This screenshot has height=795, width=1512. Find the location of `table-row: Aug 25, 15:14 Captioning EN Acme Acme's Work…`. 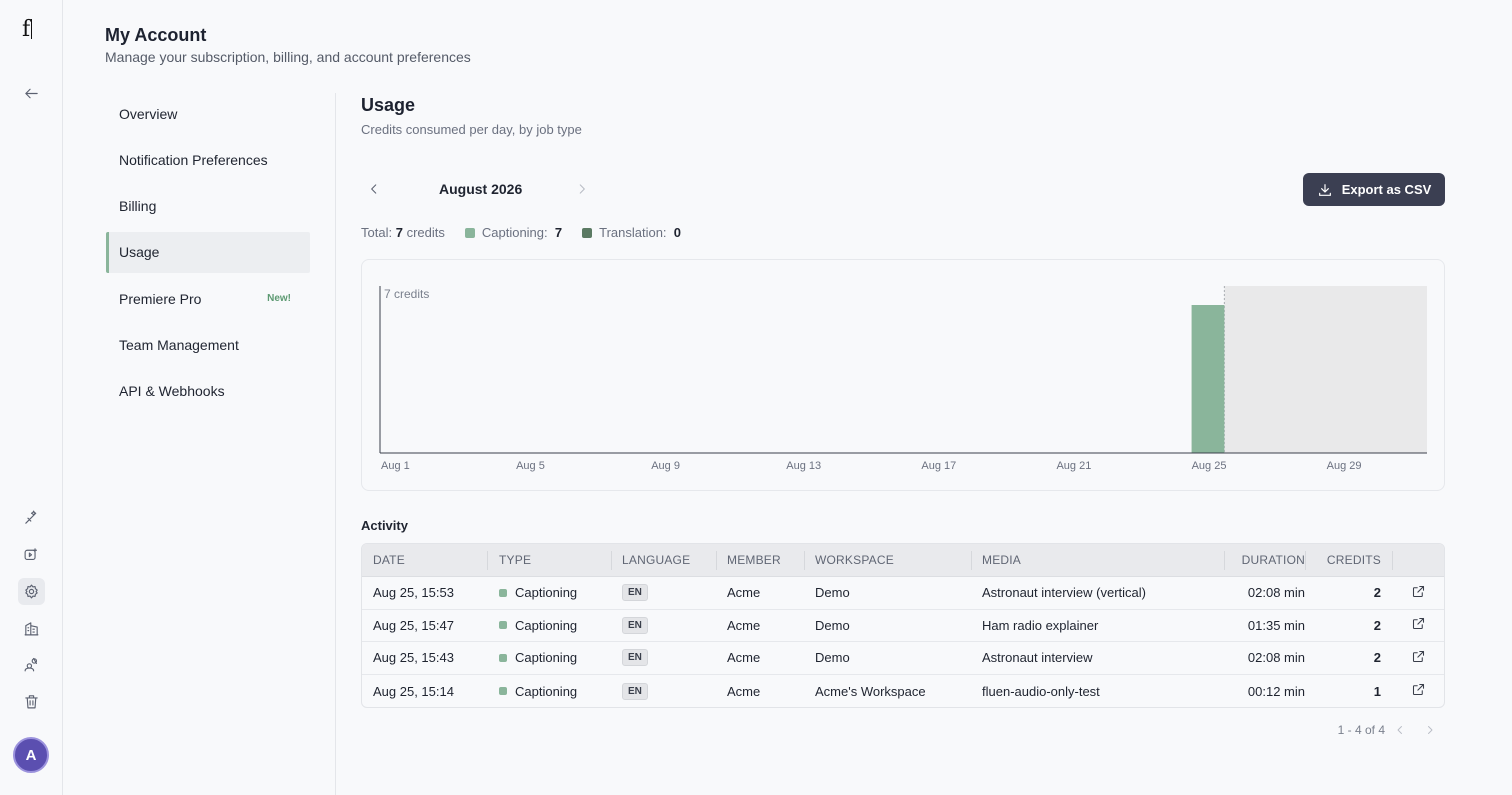

table-row: Aug 25, 15:14 Captioning EN Acme Acme's Work… is located at coordinates (903, 691).